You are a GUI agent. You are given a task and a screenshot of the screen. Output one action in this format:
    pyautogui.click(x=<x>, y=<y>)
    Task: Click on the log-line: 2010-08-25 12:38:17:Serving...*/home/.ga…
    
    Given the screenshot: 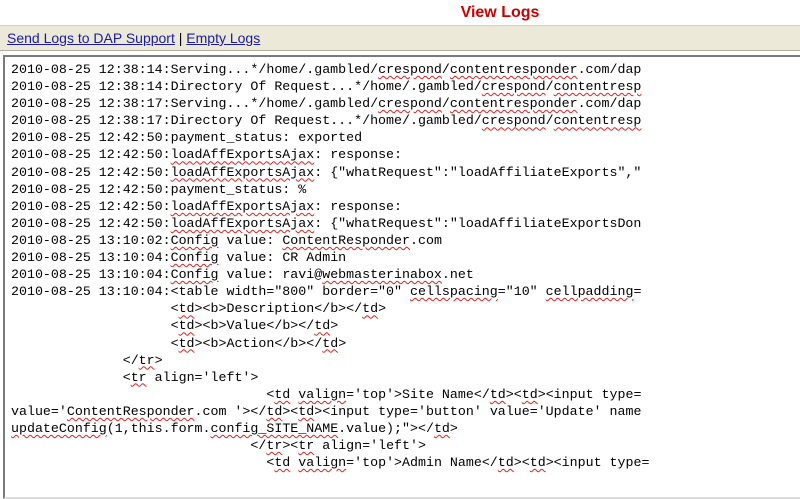 What is the action you would take?
    pyautogui.click(x=326, y=104)
    